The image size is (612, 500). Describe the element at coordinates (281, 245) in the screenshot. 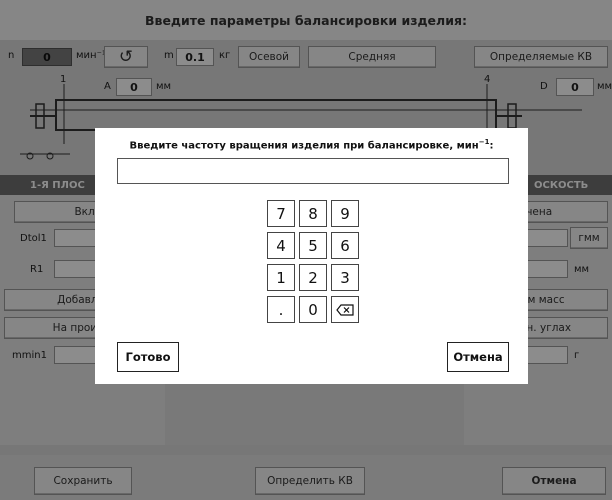

I see `key-4: 4` at that location.